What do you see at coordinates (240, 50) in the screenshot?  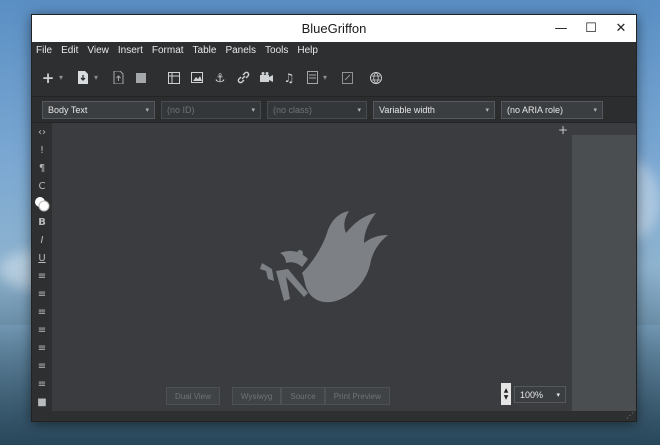 I see `menu-panels: Panels` at bounding box center [240, 50].